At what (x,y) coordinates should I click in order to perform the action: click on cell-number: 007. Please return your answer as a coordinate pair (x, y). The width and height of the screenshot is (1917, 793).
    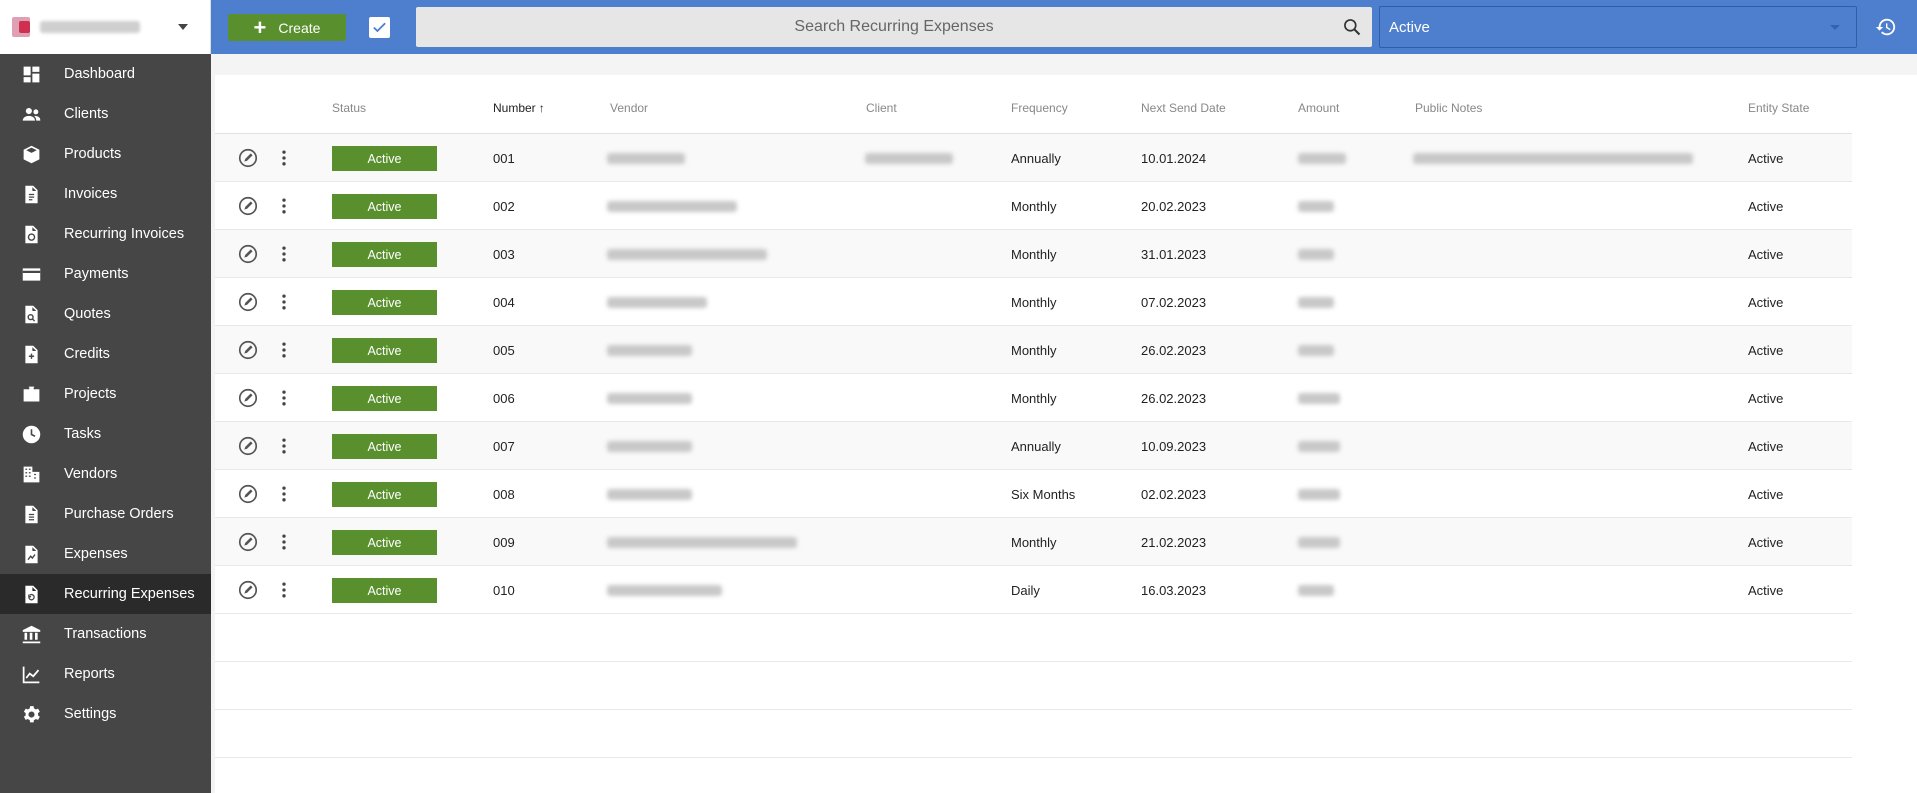
    Looking at the image, I should click on (504, 446).